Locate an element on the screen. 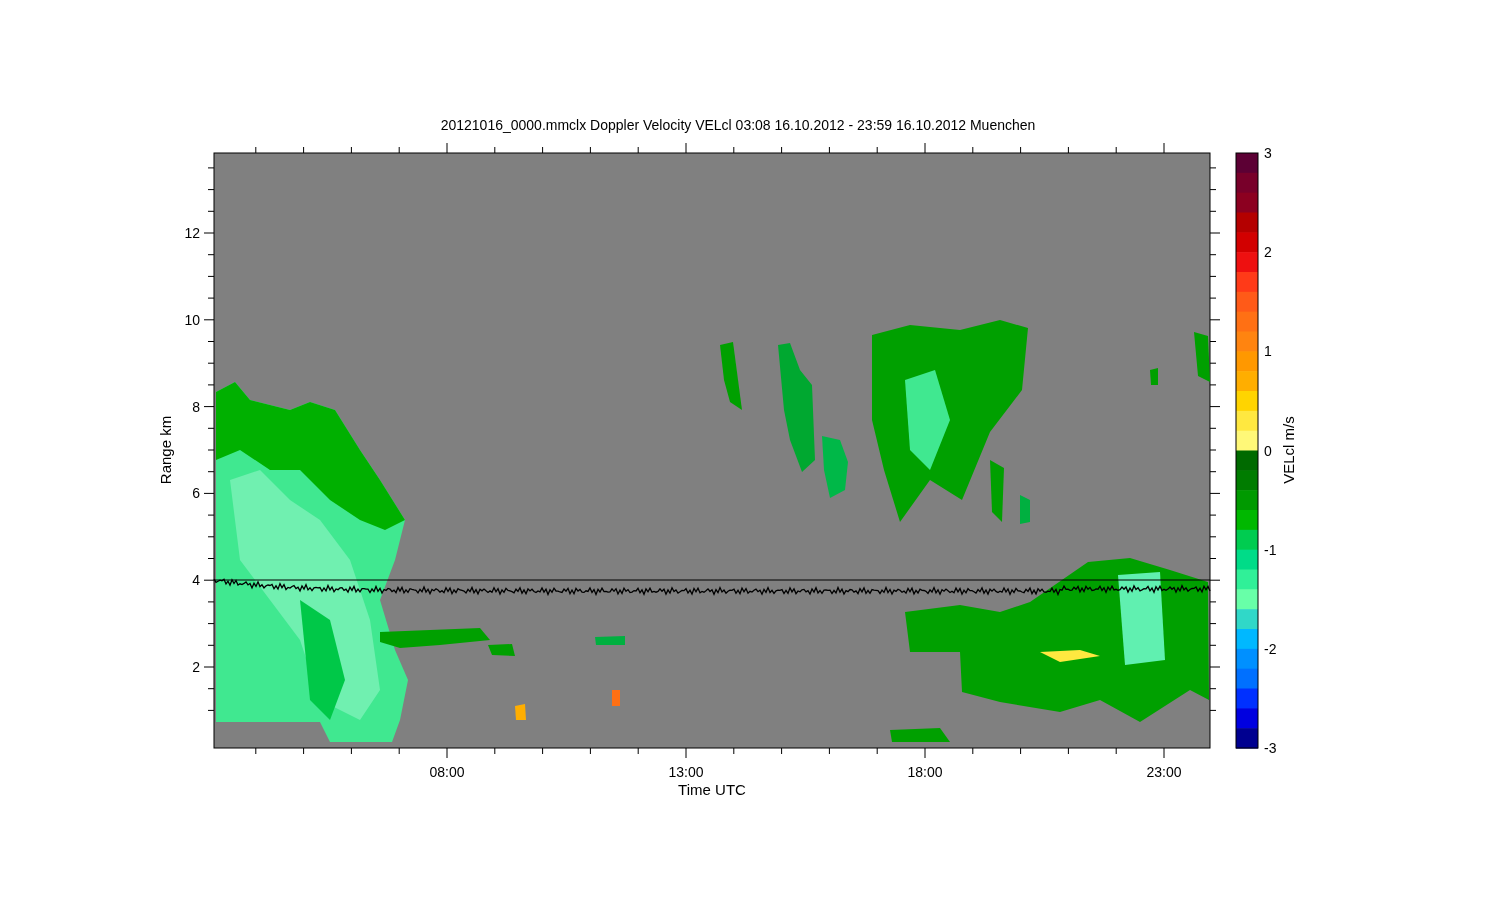  colorbar-tick-label: -2 is located at coordinates (1270, 648).